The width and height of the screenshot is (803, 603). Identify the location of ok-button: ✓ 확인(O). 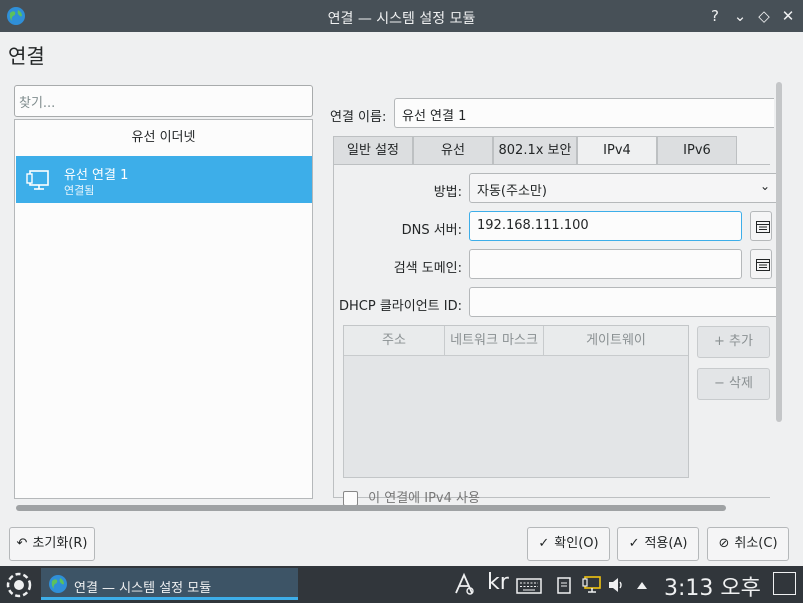
(568, 544).